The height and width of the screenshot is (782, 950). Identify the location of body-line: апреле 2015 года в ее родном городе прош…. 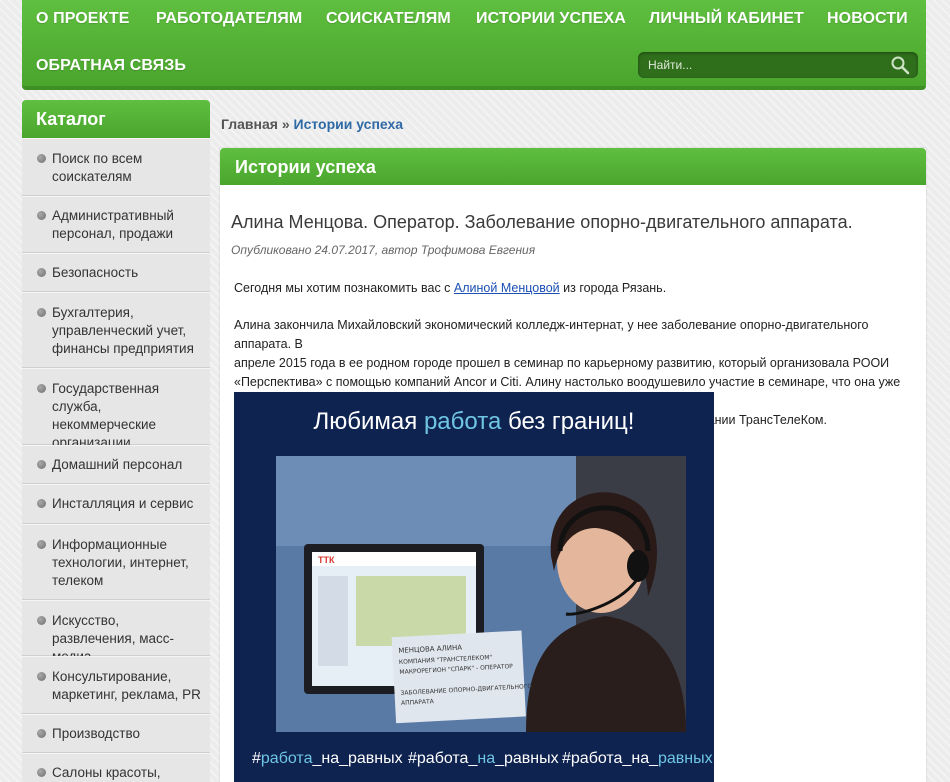
(562, 363).